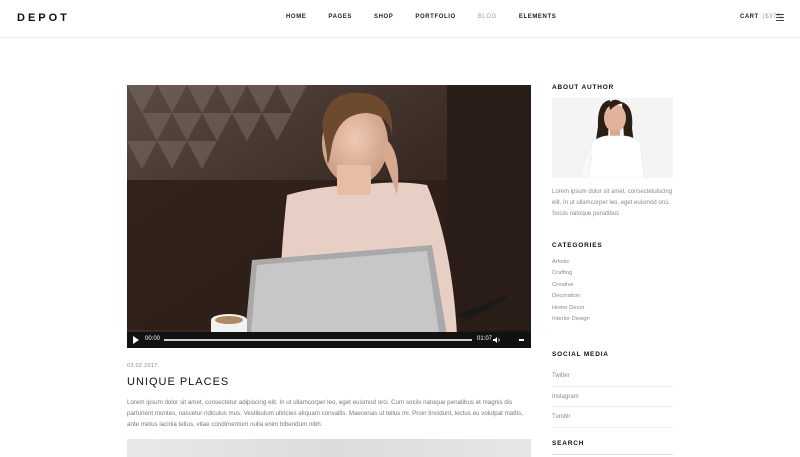 This screenshot has height=457, width=800. Describe the element at coordinates (571, 296) in the screenshot. I see `category-item-decoration: Decoration` at that location.